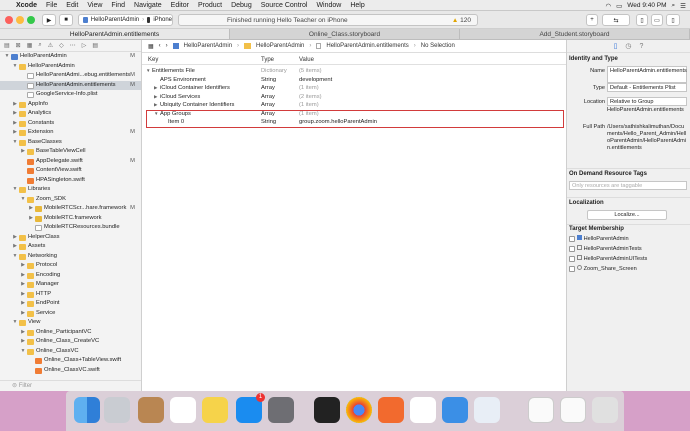 The image size is (690, 431). Describe the element at coordinates (328, 5) in the screenshot. I see `menu-window: Window` at that location.